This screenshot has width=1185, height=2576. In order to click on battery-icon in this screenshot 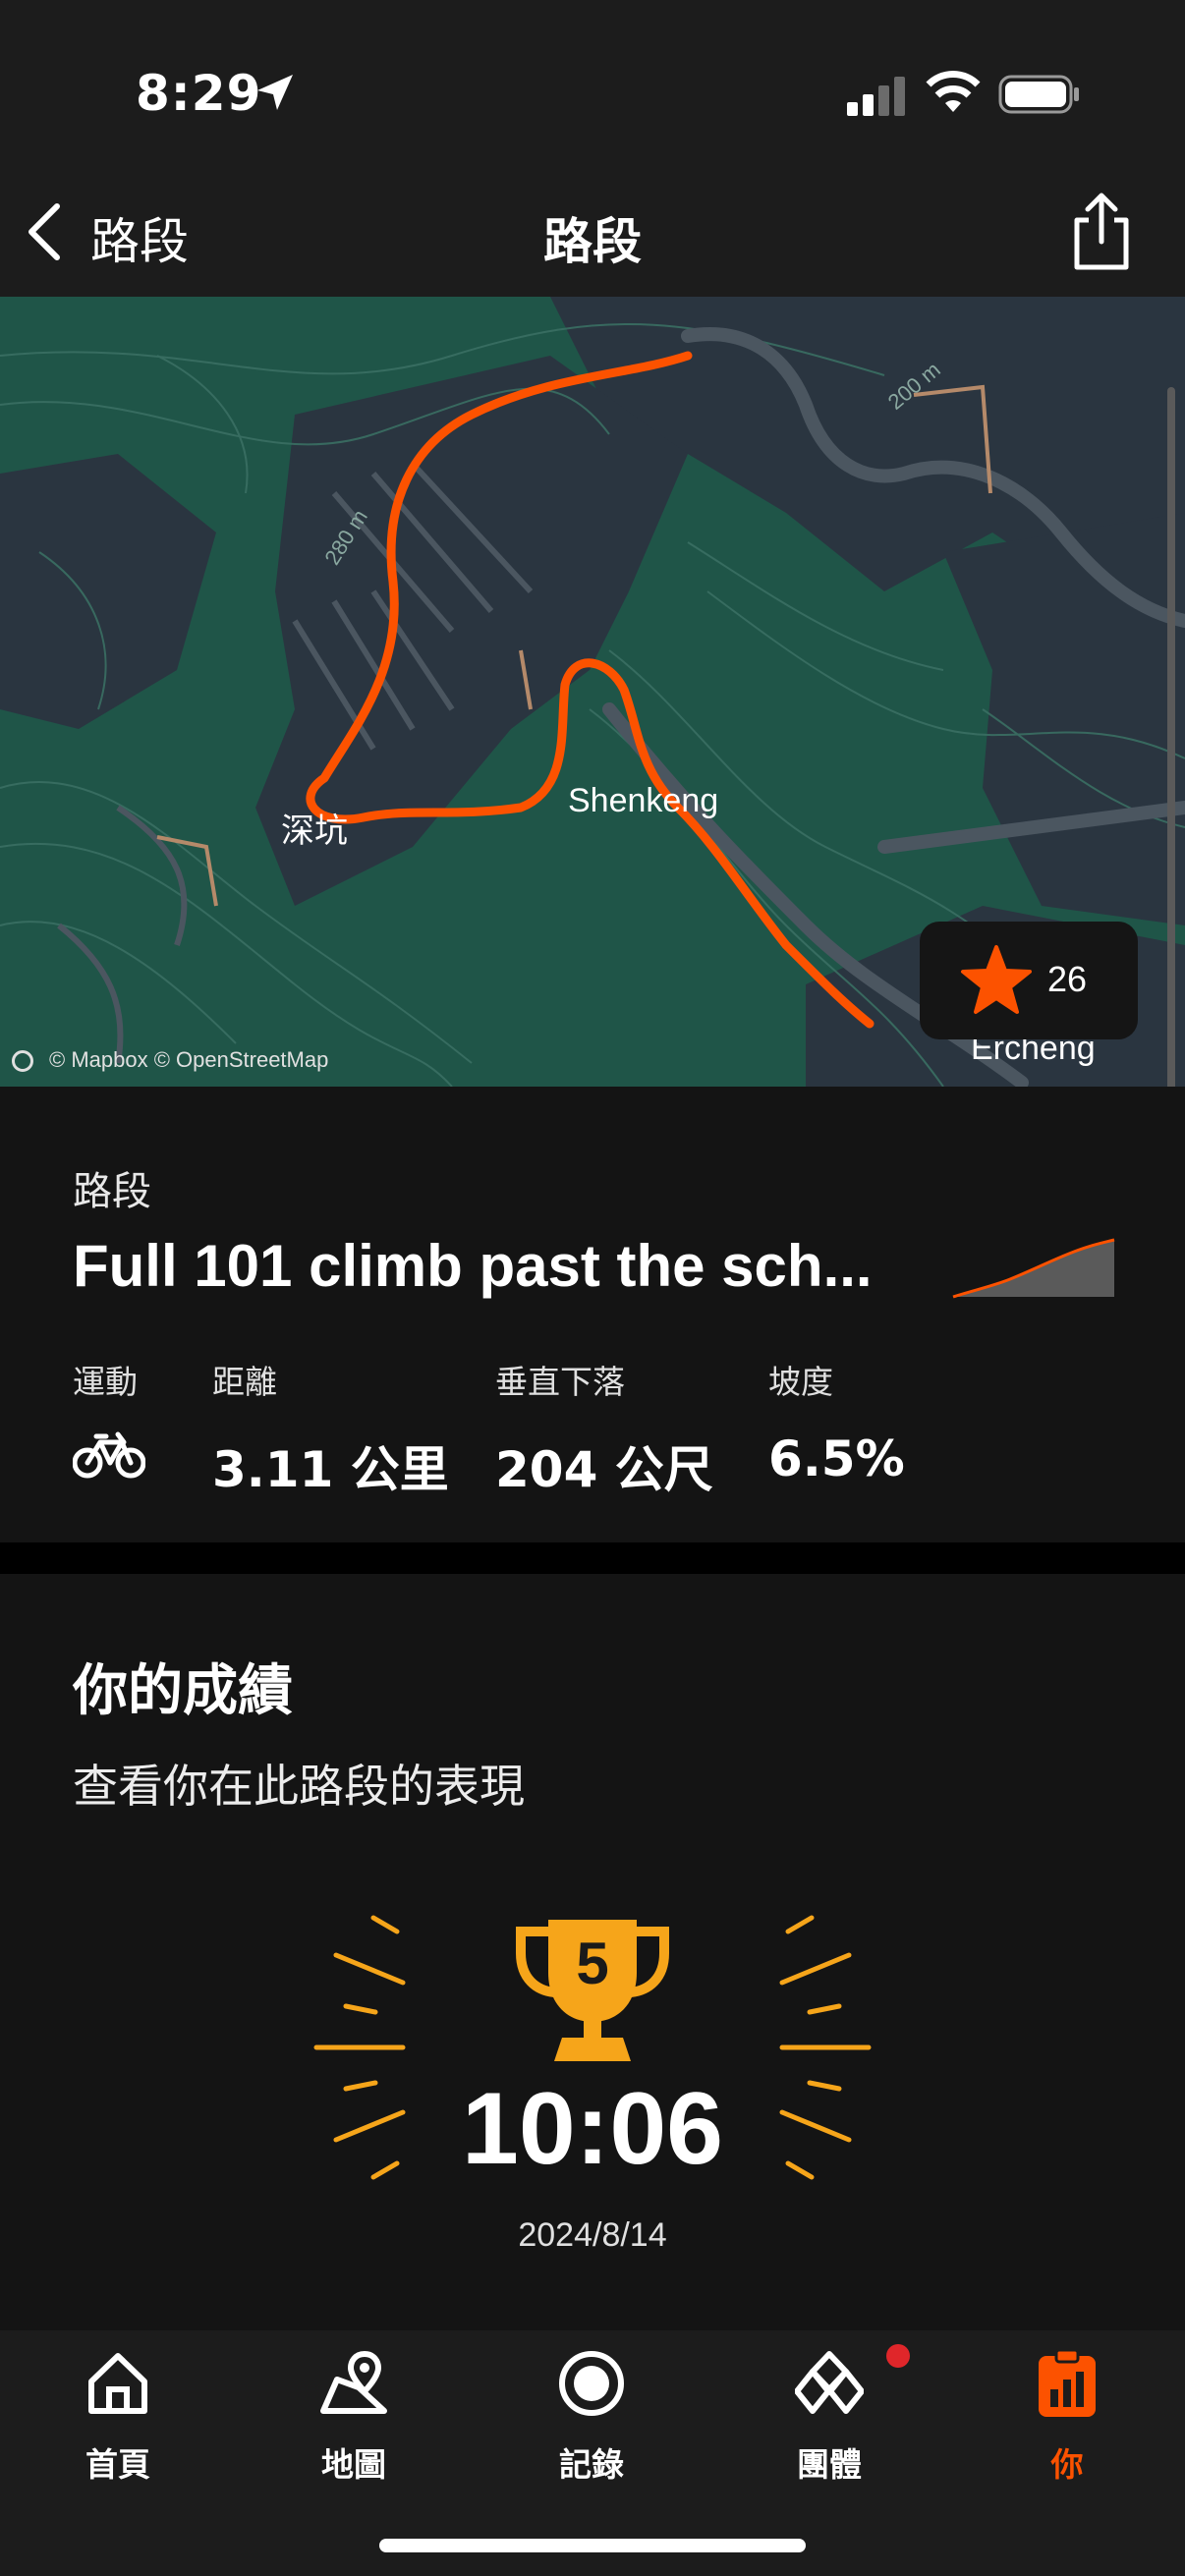, I will do `click(1038, 94)`.